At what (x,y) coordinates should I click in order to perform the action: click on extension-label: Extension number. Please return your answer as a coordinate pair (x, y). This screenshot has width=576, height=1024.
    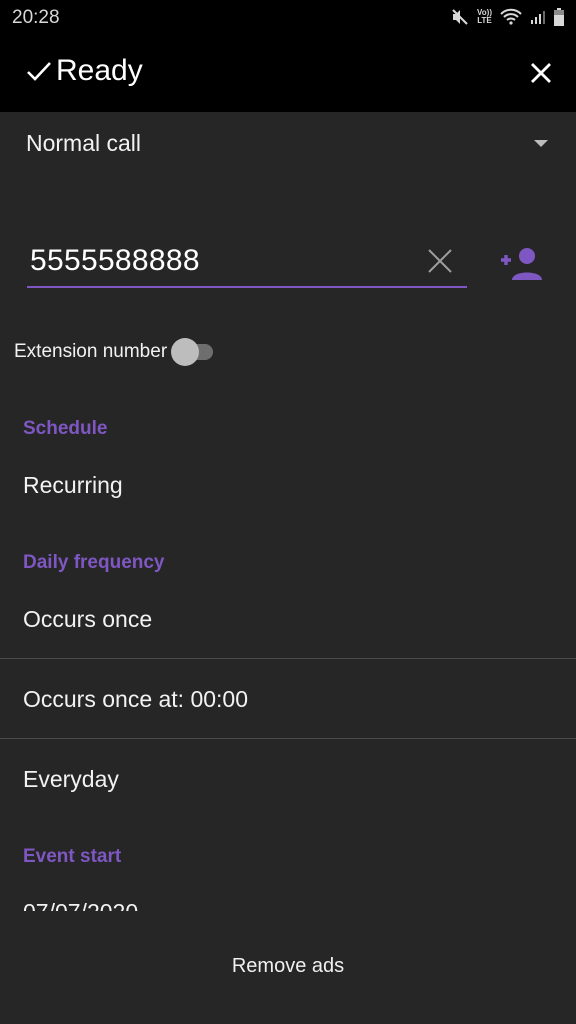
    Looking at the image, I should click on (91, 351).